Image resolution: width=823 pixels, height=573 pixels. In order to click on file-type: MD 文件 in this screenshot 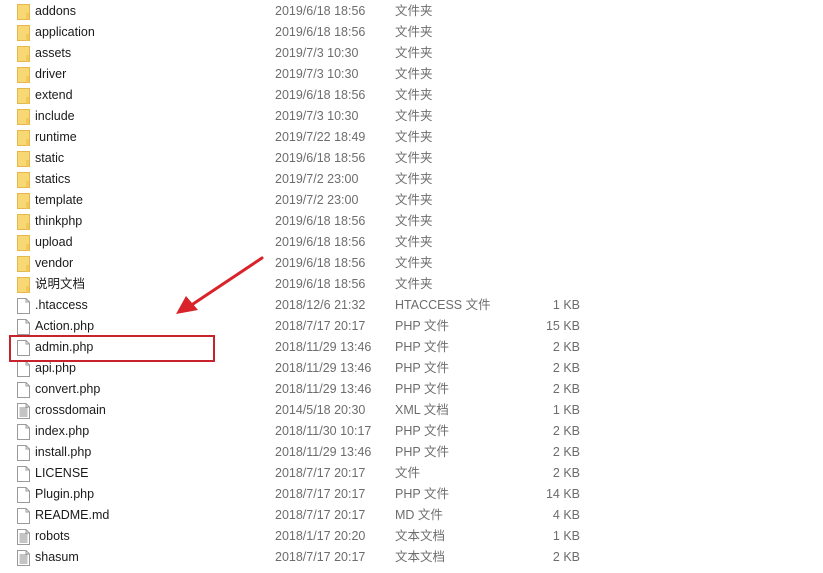, I will do `click(419, 515)`.